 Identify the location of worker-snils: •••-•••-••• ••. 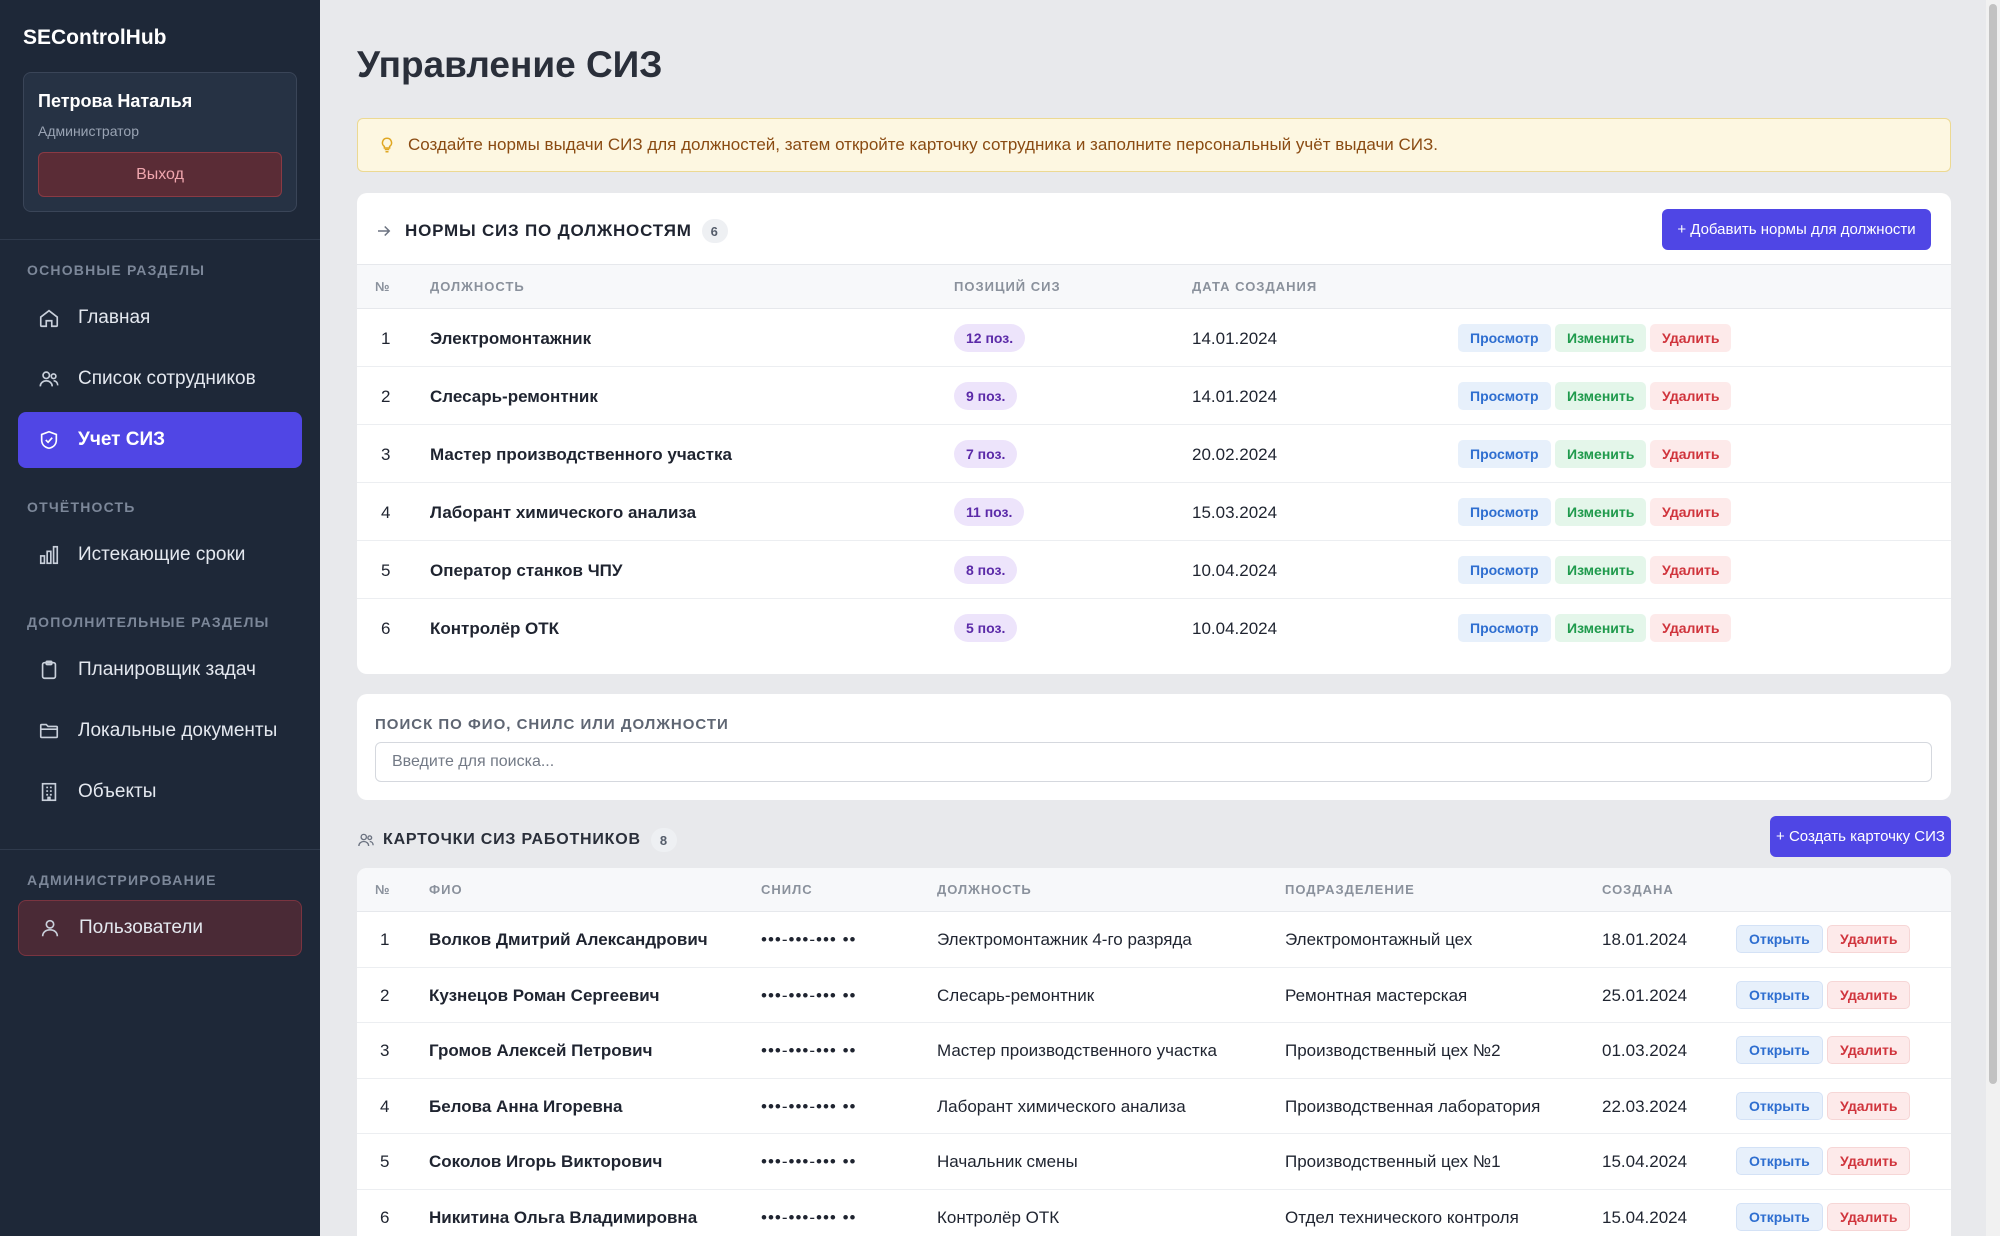
(809, 1217).